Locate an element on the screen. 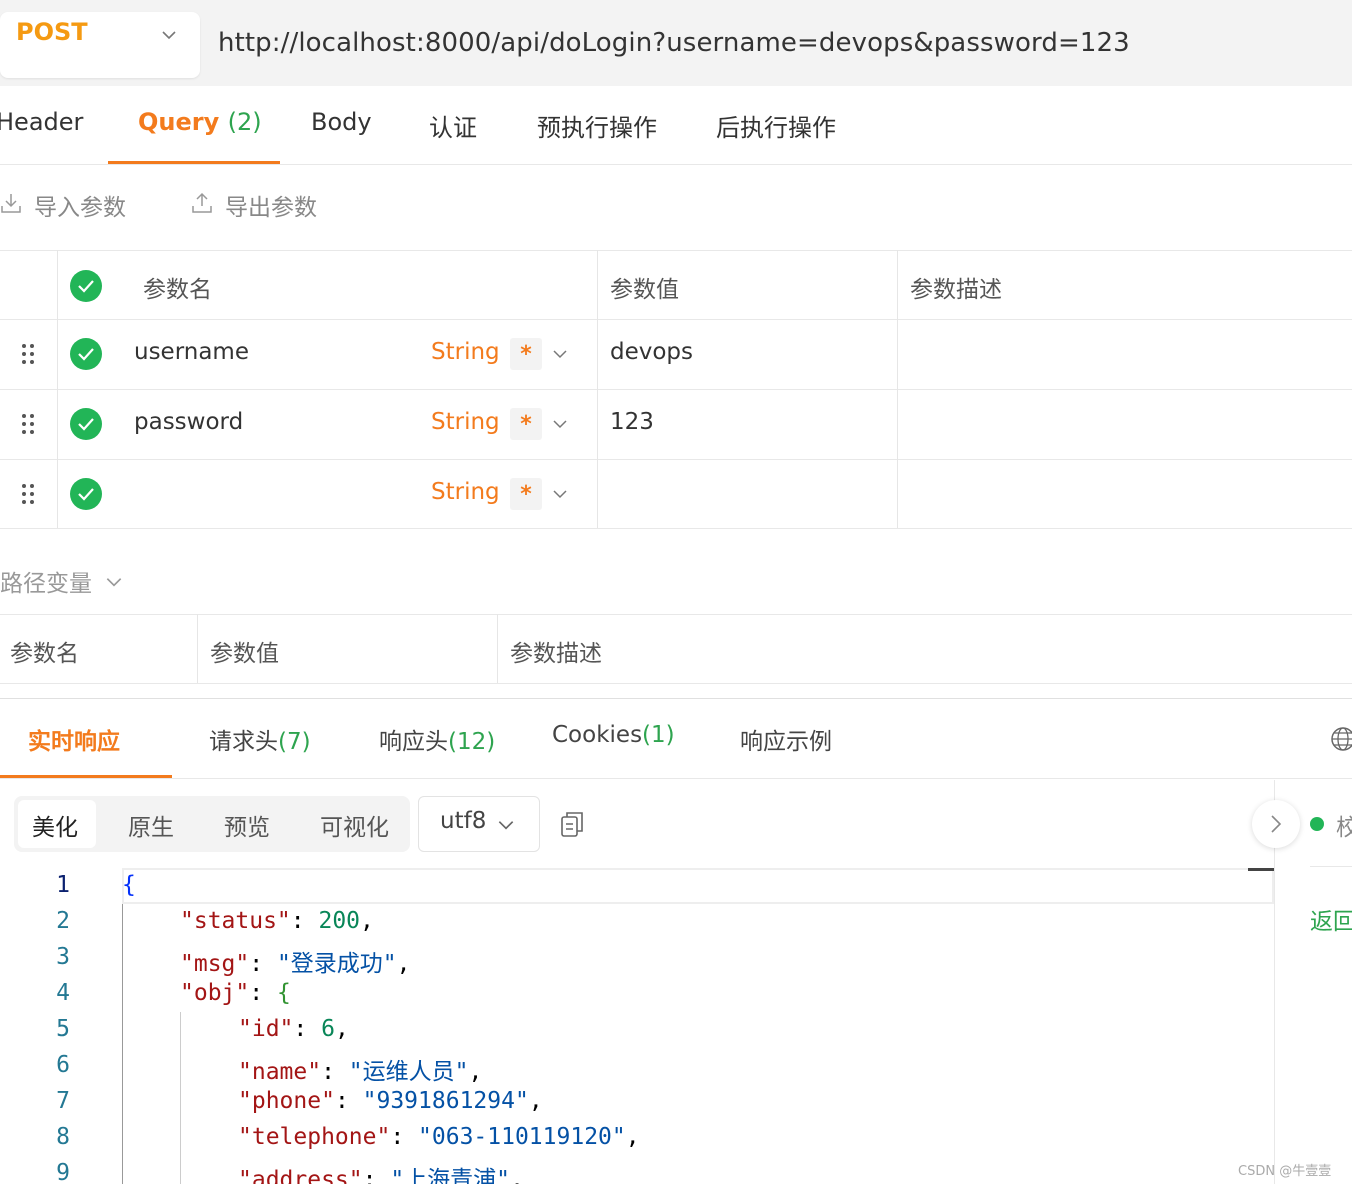  upload-icon is located at coordinates (202, 202).